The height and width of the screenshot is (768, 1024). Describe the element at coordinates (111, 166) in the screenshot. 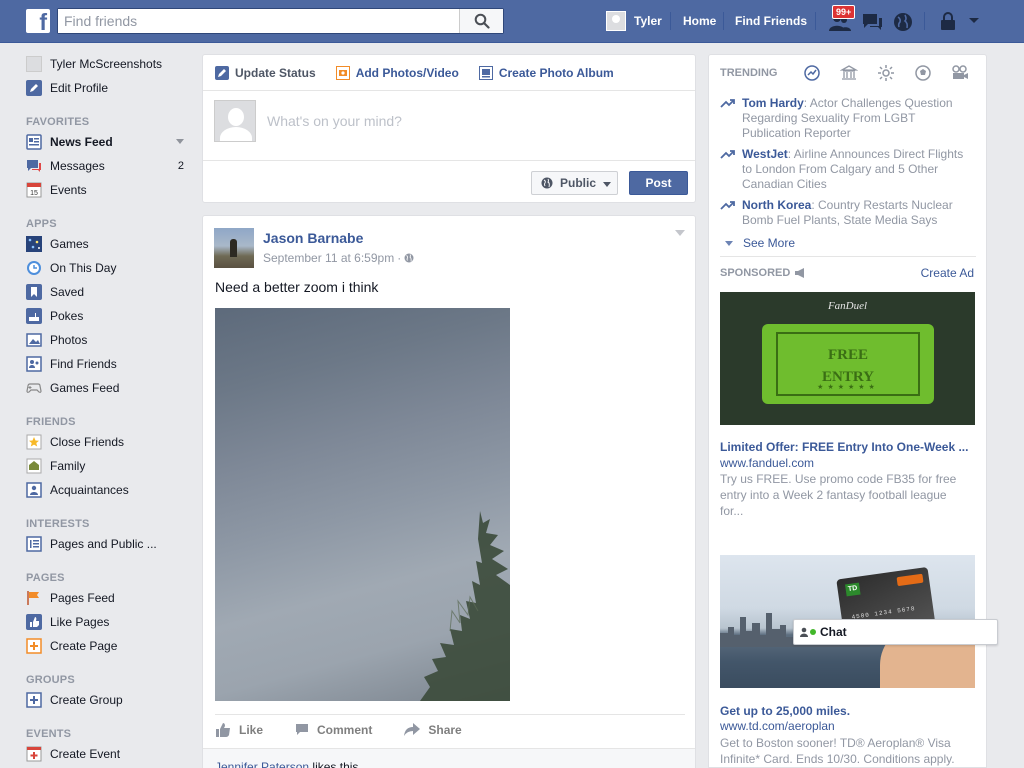

I see `sidebar-item-messages: Messages 2` at that location.